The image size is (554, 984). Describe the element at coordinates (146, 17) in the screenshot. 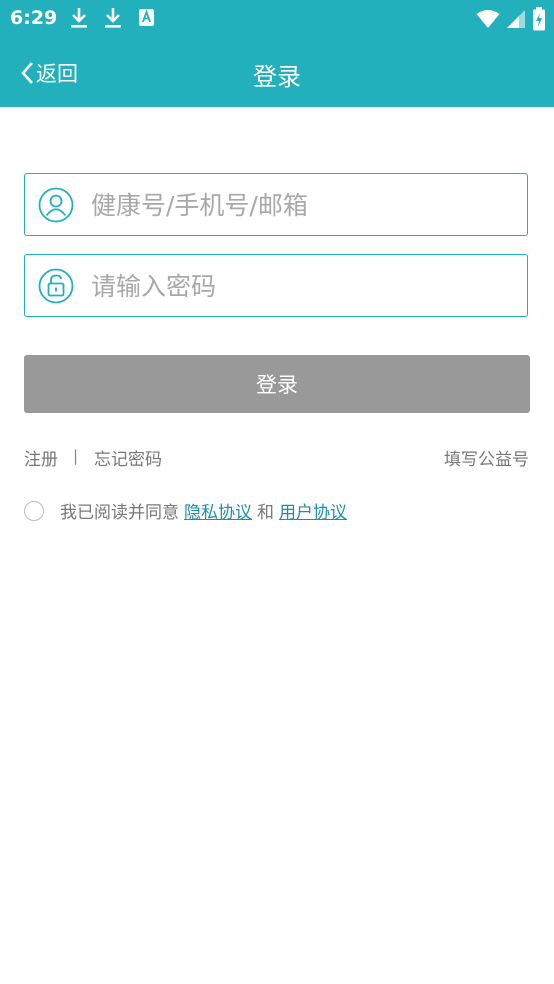

I see `keyboard-a-icon` at that location.